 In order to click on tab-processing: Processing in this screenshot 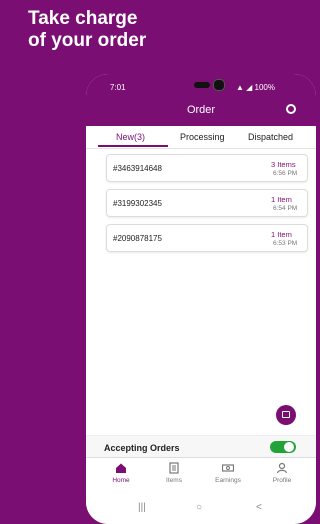, I will do `click(202, 137)`.